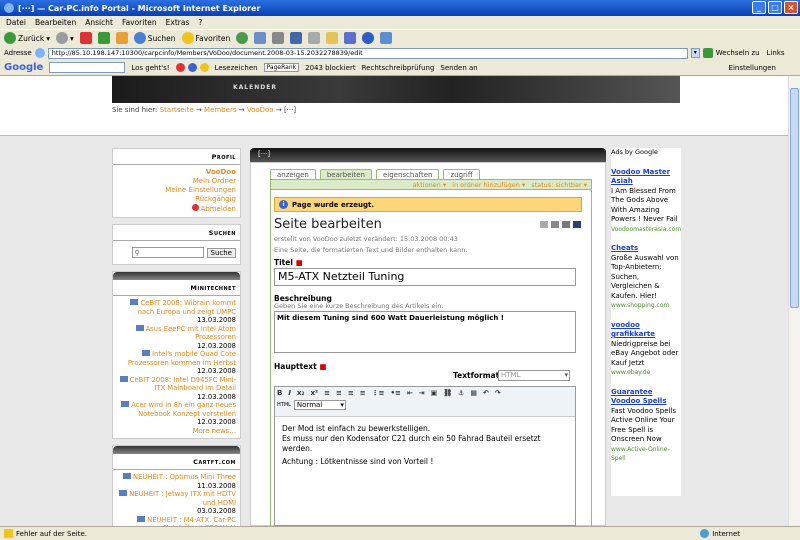 This screenshot has width=800, height=540. Describe the element at coordinates (150, 68) in the screenshot. I see `google-go-button: Los geht's!` at that location.